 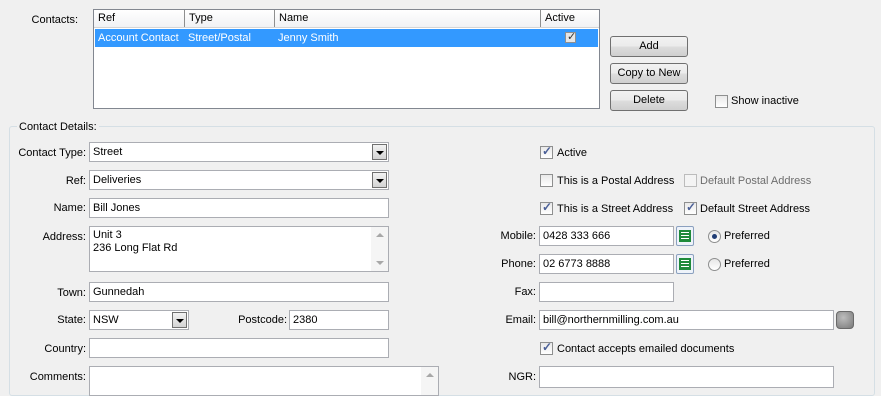 I want to click on delete-button: Delete, so click(x=649, y=100).